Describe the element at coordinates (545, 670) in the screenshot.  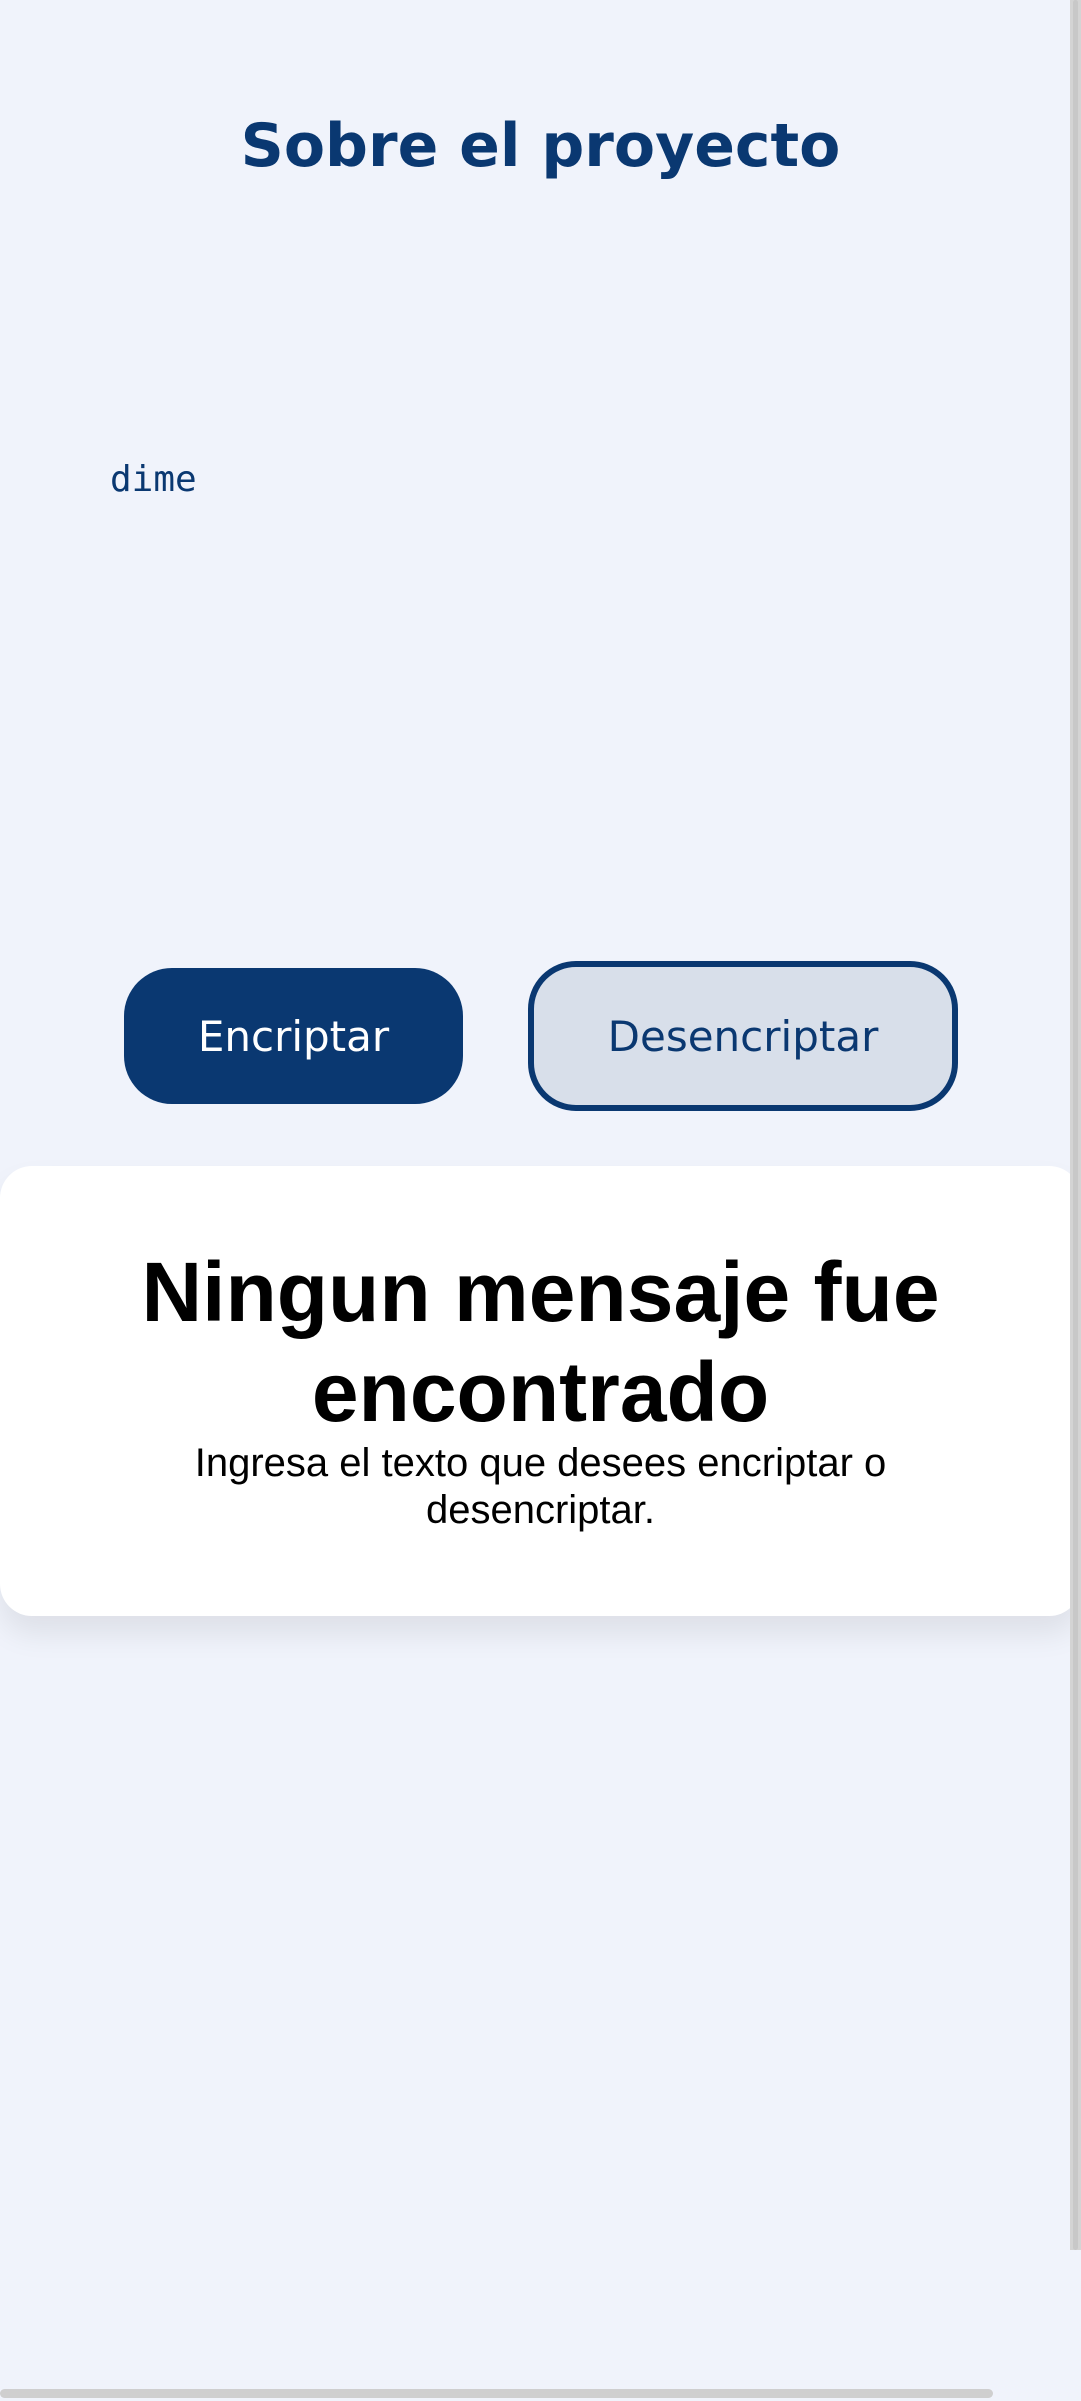
I see `message-input: dime` at that location.